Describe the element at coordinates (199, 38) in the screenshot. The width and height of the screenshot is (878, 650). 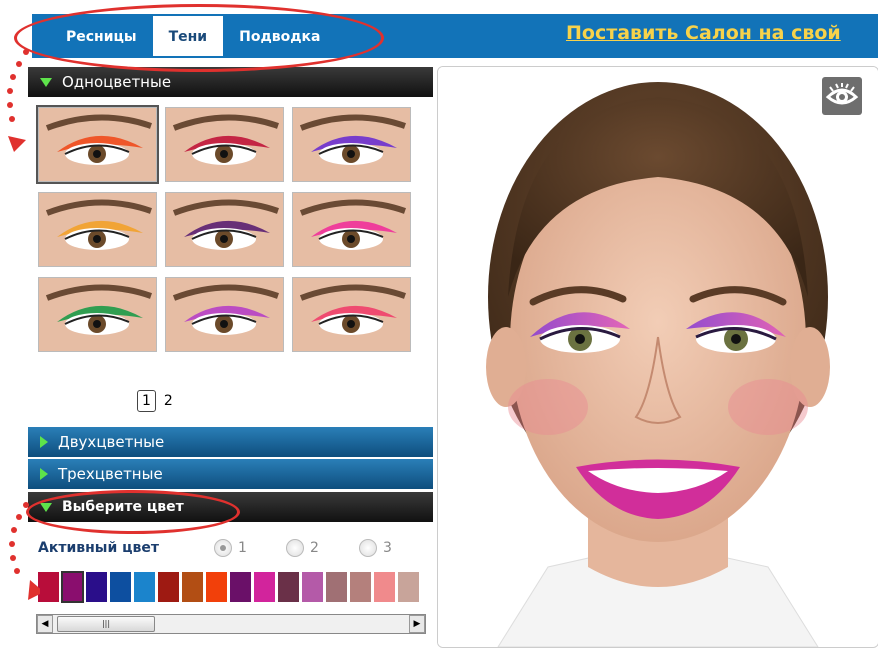
I see `annotation-oval-tabs` at that location.